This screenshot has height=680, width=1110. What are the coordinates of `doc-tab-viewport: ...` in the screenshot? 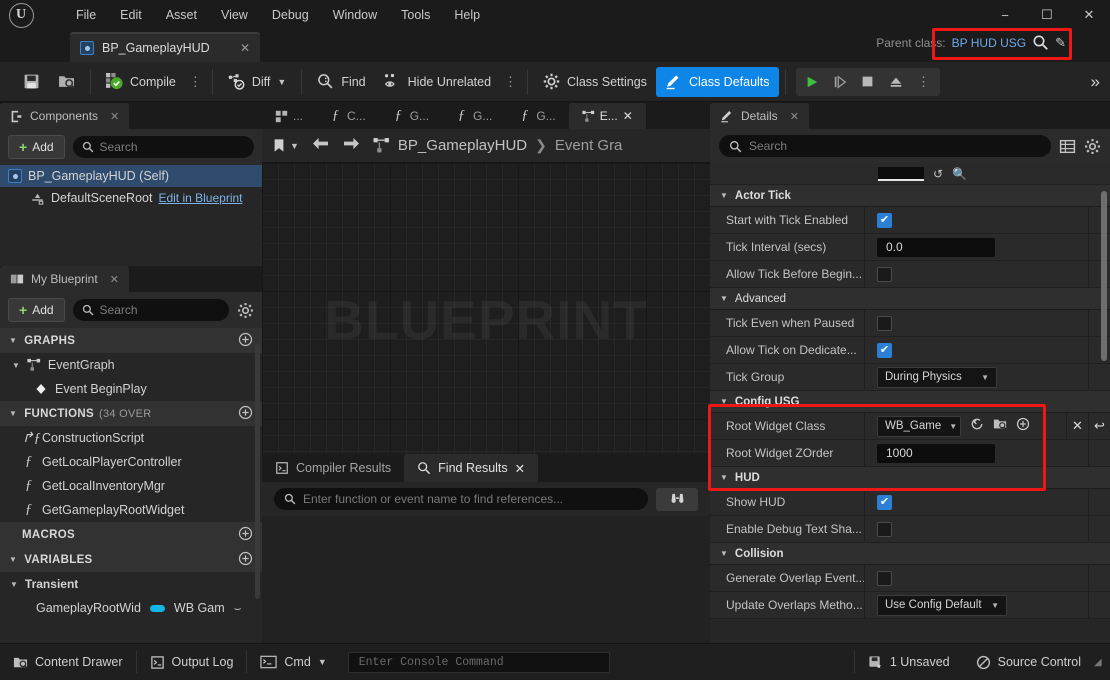 It's located at (289, 116).